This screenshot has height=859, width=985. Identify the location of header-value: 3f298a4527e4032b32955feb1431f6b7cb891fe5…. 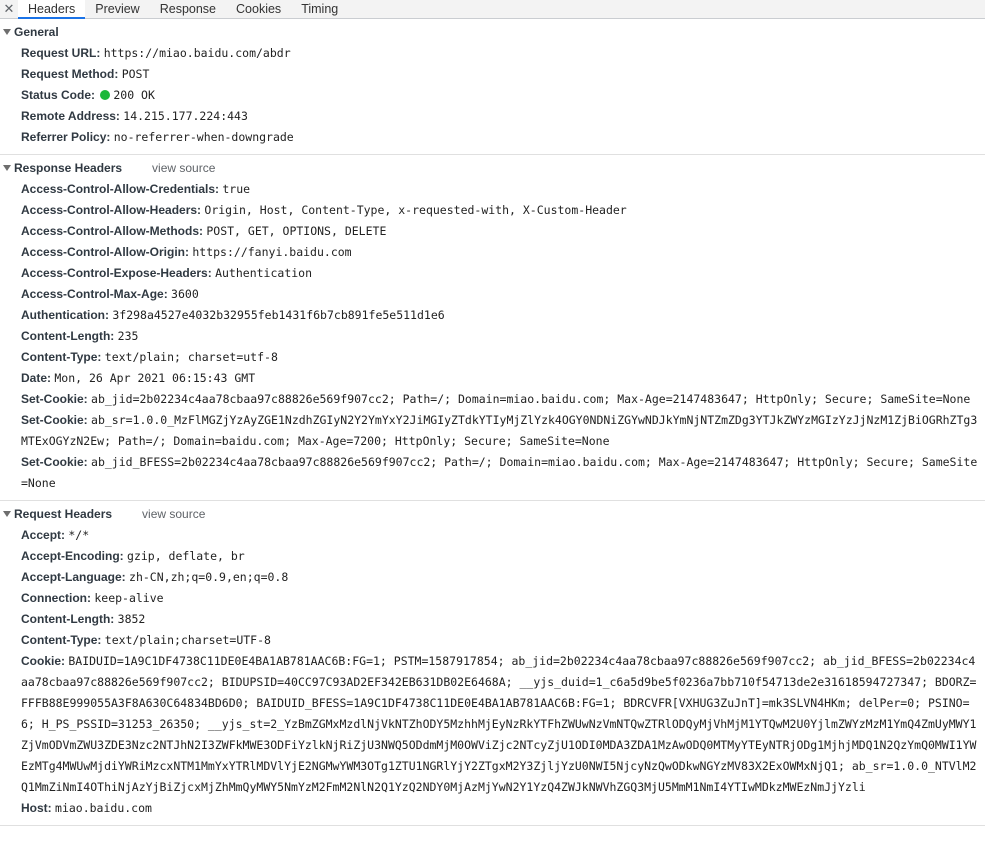
(278, 315).